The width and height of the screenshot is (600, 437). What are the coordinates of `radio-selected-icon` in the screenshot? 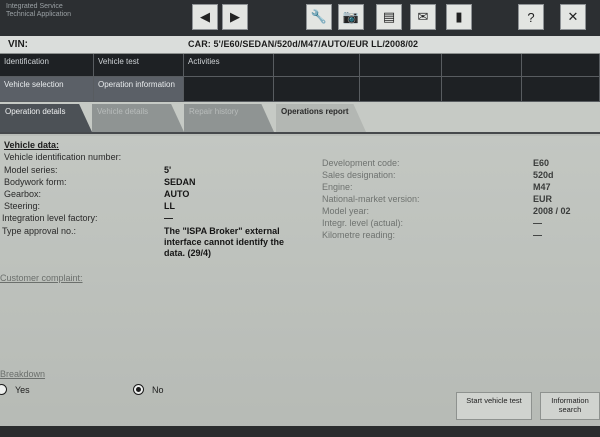 It's located at (138, 389).